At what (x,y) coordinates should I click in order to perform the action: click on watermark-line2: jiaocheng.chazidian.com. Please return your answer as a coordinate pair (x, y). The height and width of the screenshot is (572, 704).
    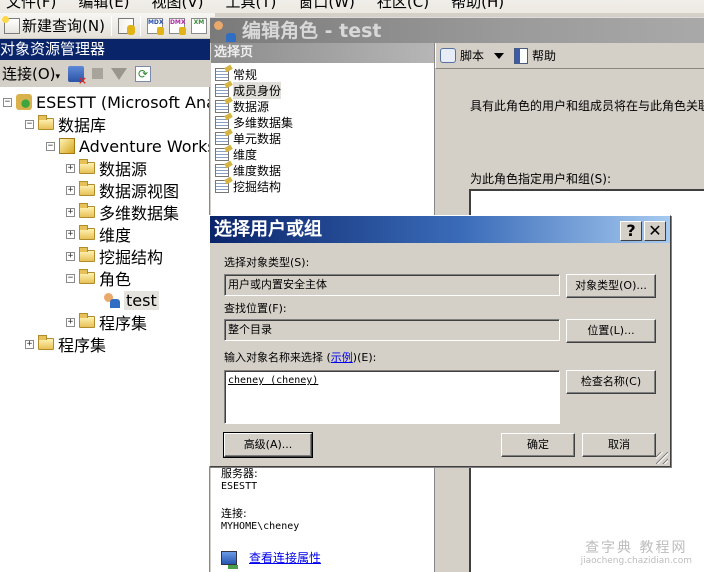
    Looking at the image, I should click on (636, 561).